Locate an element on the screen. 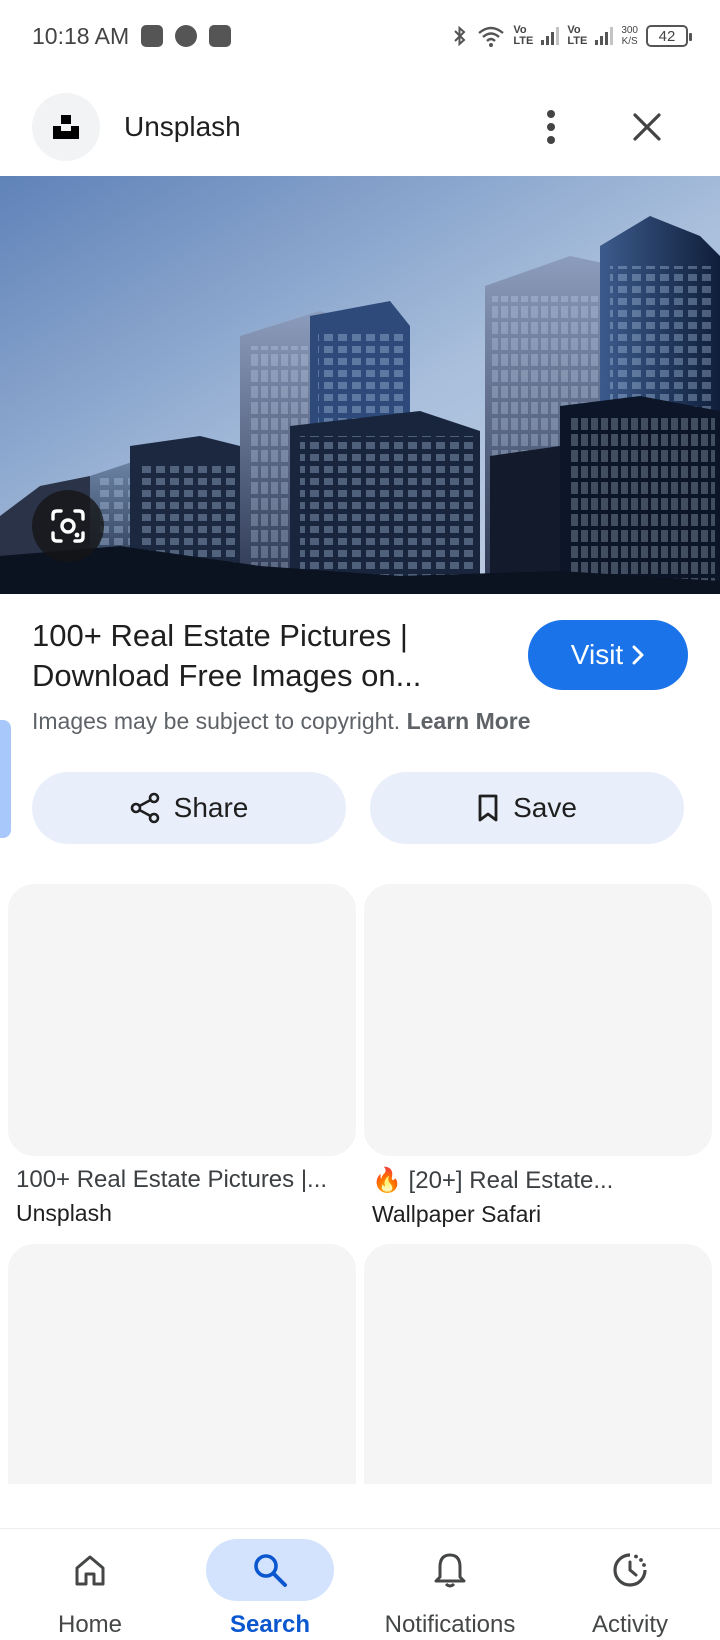 The image size is (720, 1640). share-icon is located at coordinates (144, 808).